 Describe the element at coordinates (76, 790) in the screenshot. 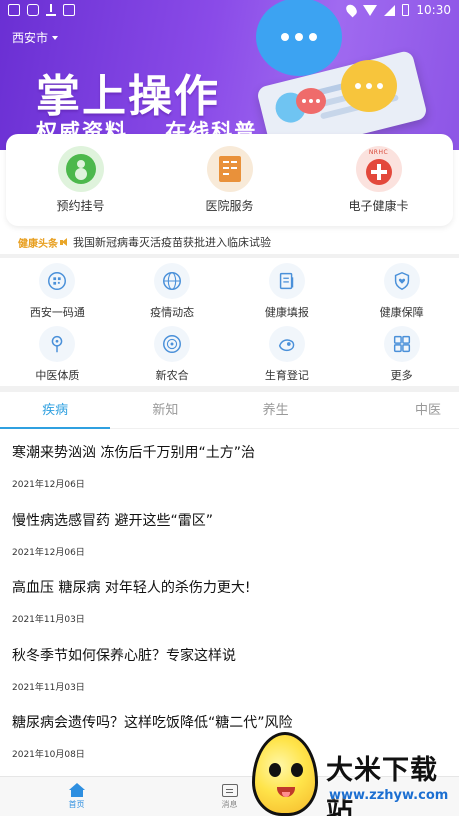

I see `home-icon` at that location.